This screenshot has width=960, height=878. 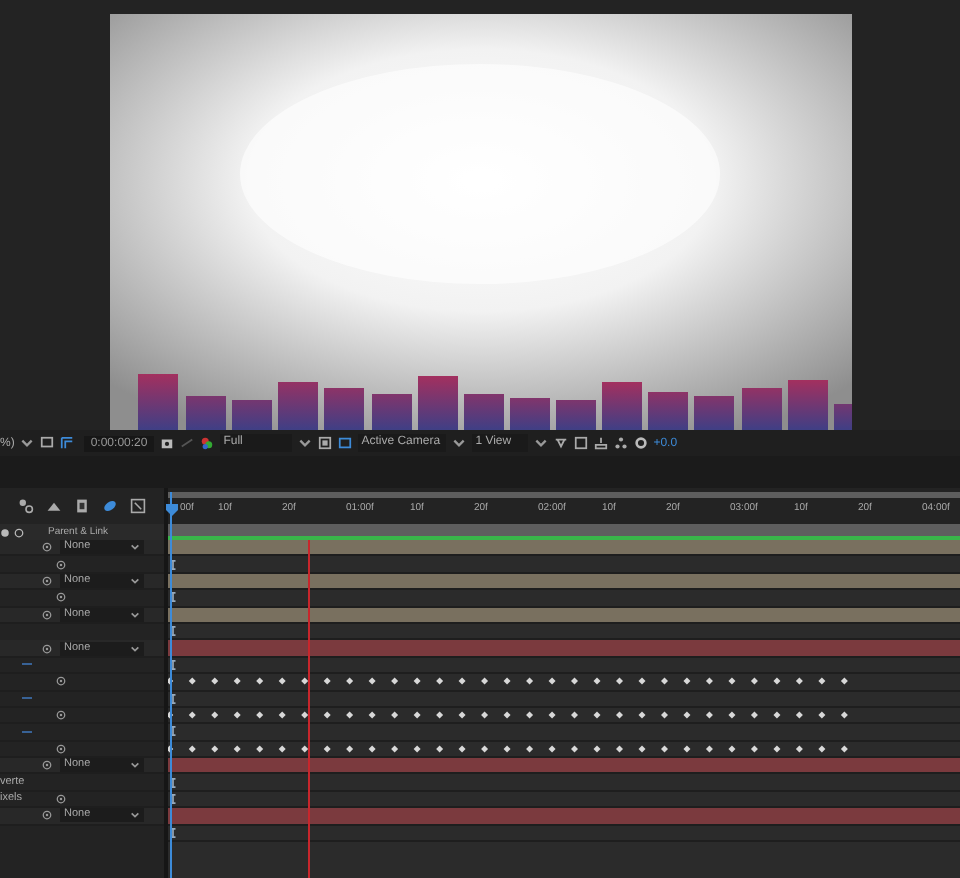 What do you see at coordinates (206, 443) in the screenshot?
I see `color-channels-icon` at bounding box center [206, 443].